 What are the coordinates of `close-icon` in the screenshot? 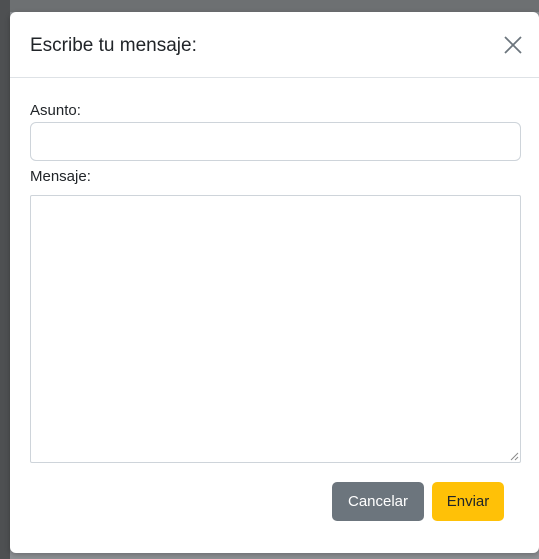 It's located at (513, 45).